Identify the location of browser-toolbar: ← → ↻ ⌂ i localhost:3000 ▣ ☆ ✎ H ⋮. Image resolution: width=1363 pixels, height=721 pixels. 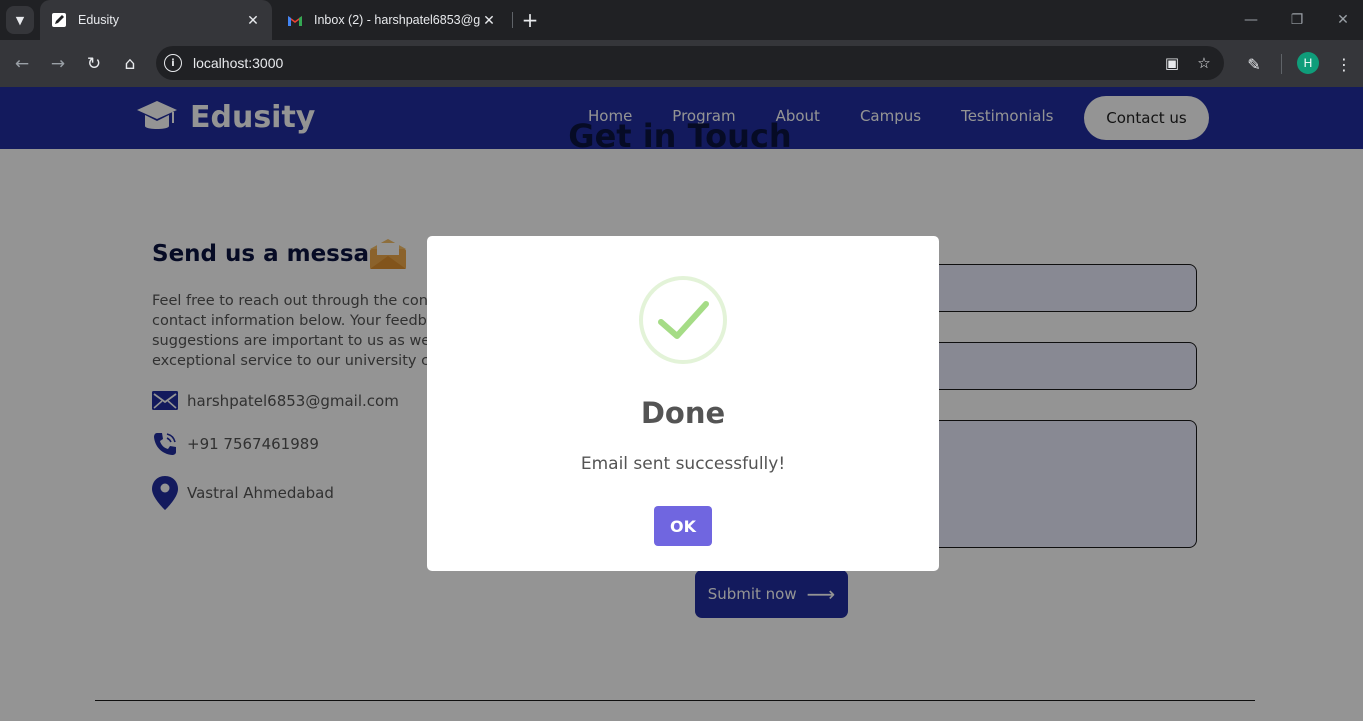
(681, 63).